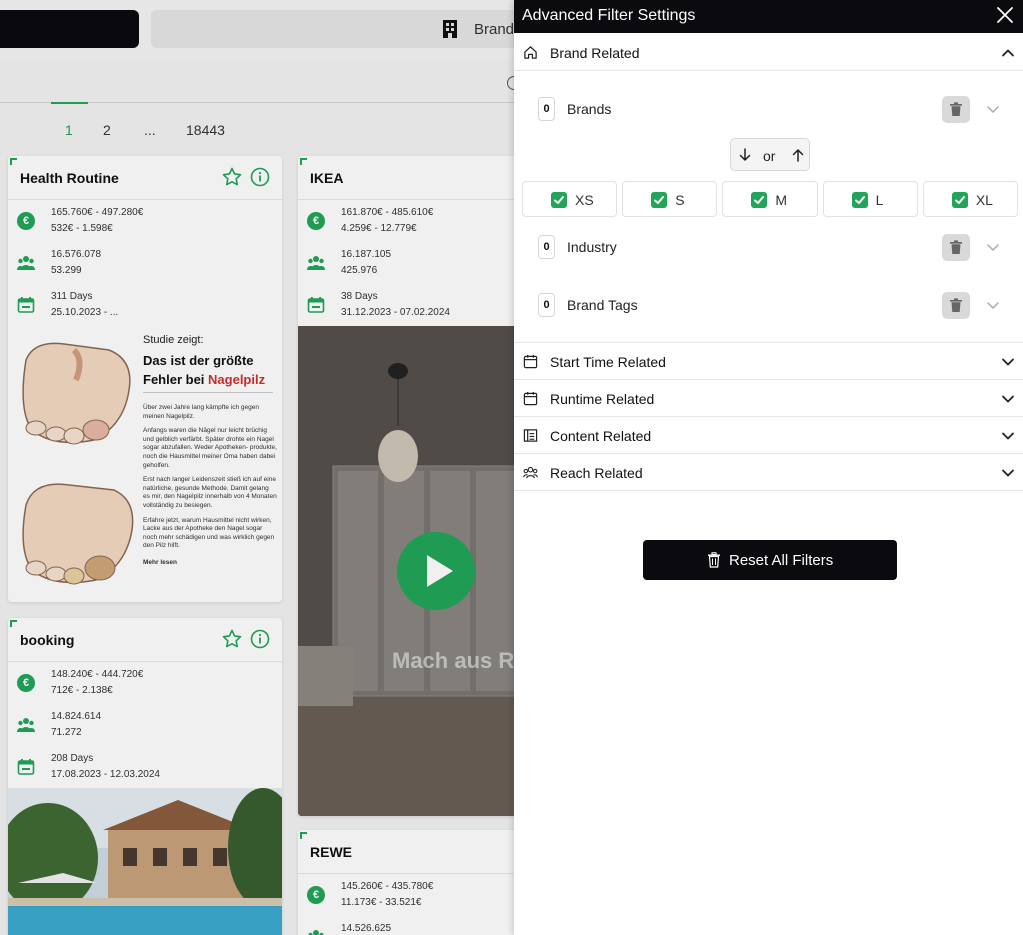 This screenshot has height=935, width=1023. I want to click on users-icon, so click(530, 472).